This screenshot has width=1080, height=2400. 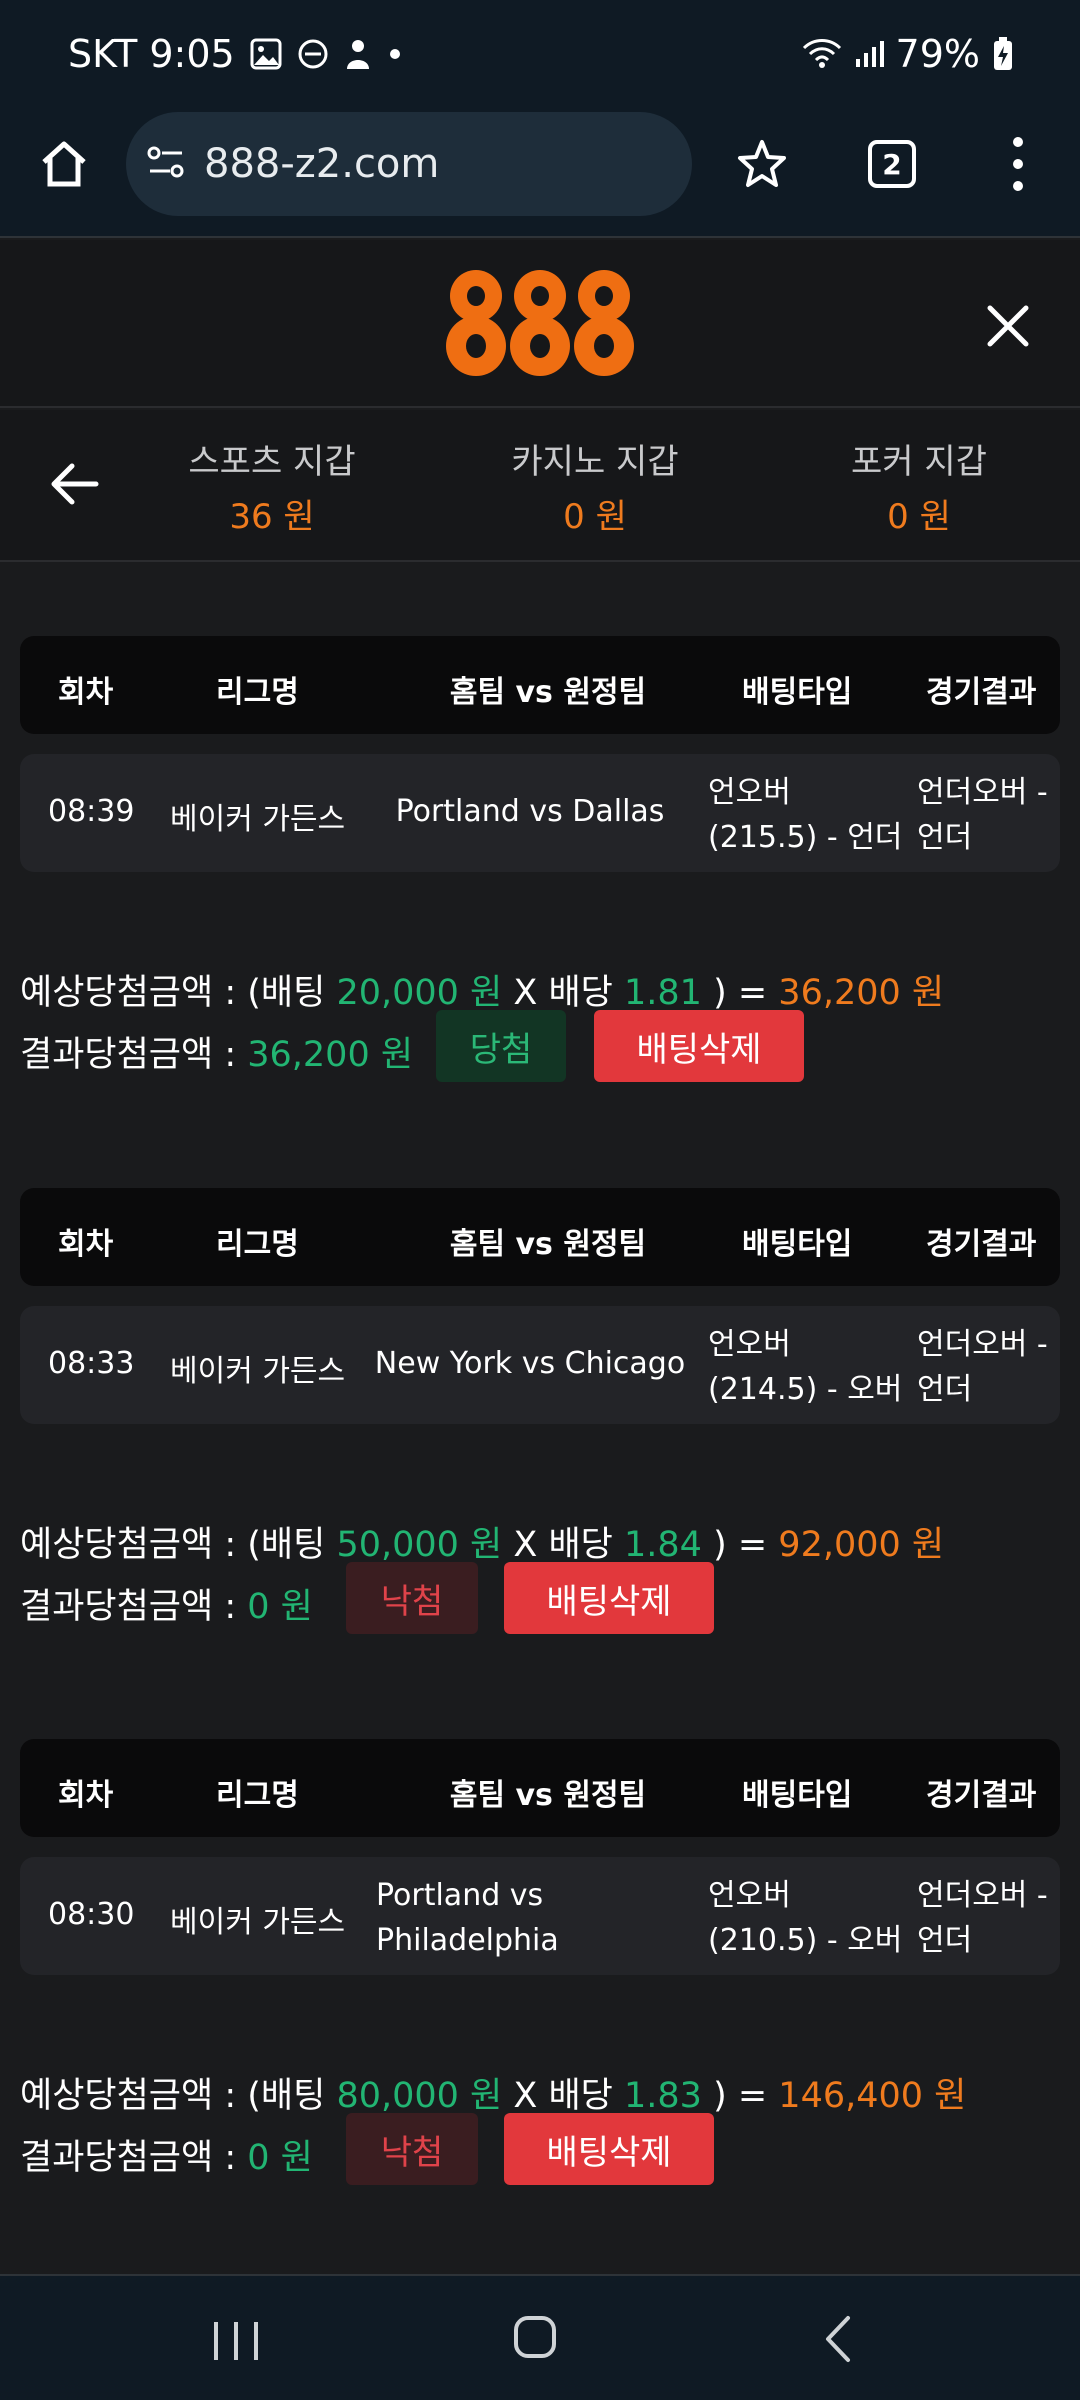 I want to click on site-header, so click(x=540, y=324).